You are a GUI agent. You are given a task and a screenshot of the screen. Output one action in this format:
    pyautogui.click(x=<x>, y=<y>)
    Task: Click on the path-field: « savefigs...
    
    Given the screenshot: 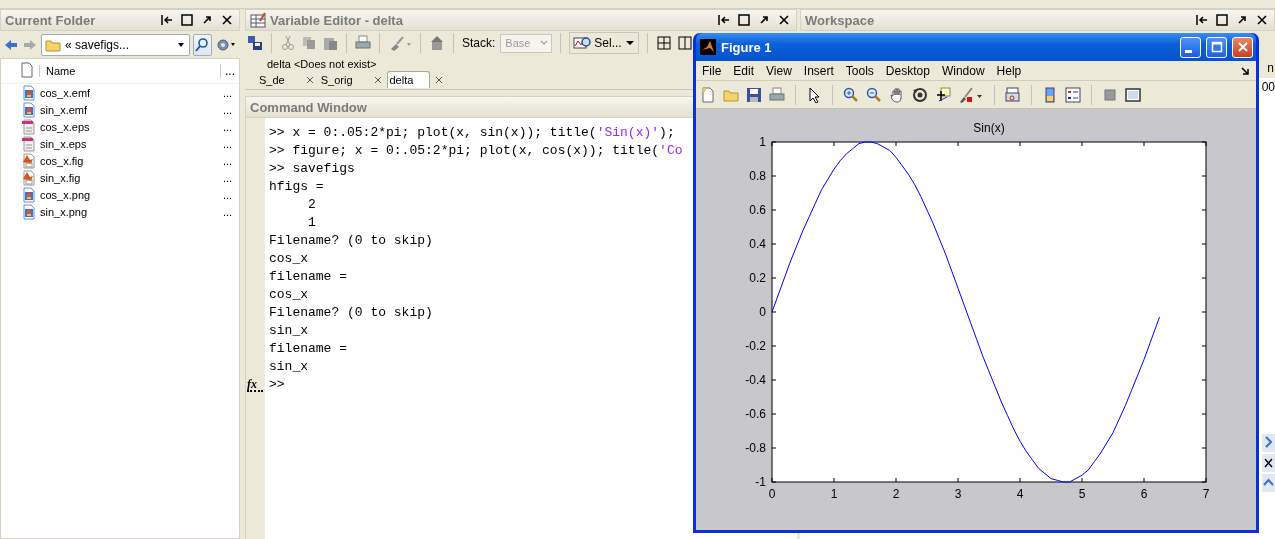 What is the action you would take?
    pyautogui.click(x=115, y=44)
    